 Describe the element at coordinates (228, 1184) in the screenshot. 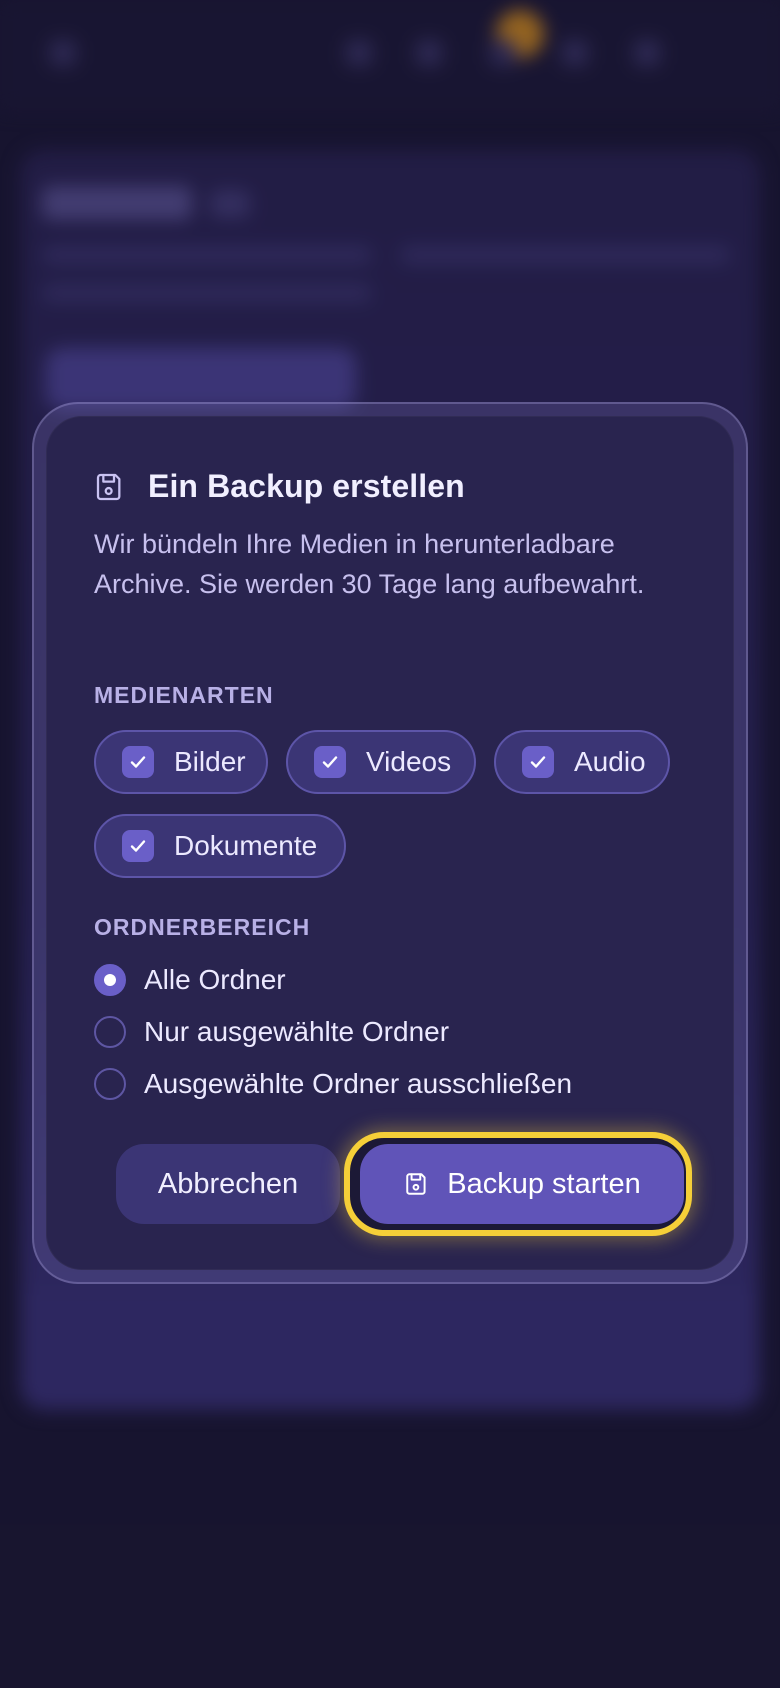

I see `cancel-button: Abbrechen` at that location.